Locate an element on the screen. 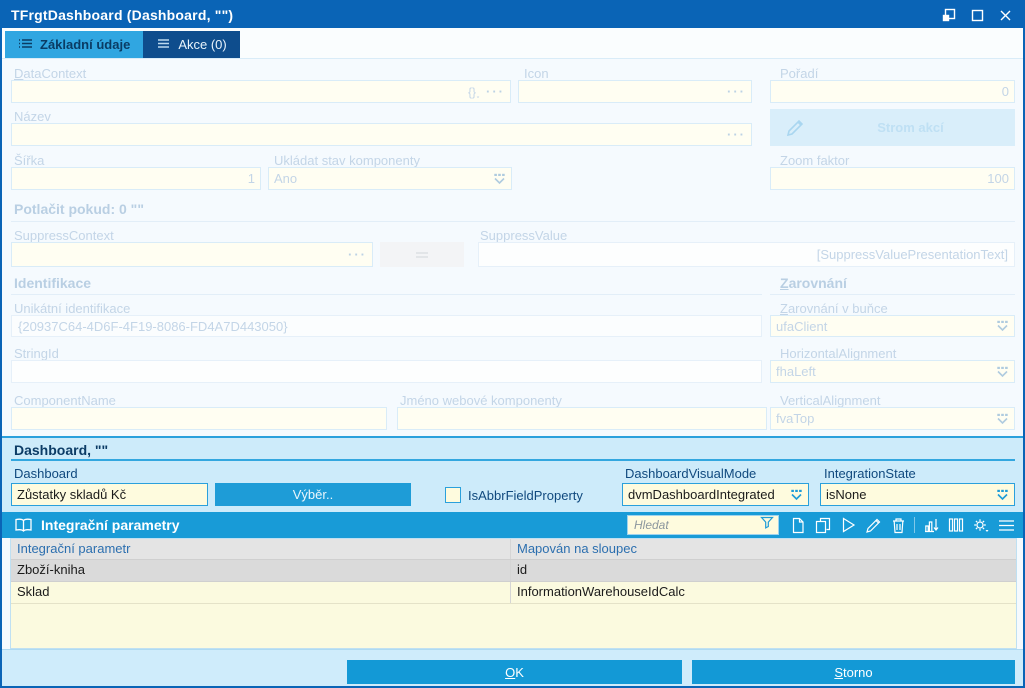  poradi-input is located at coordinates (892, 91).